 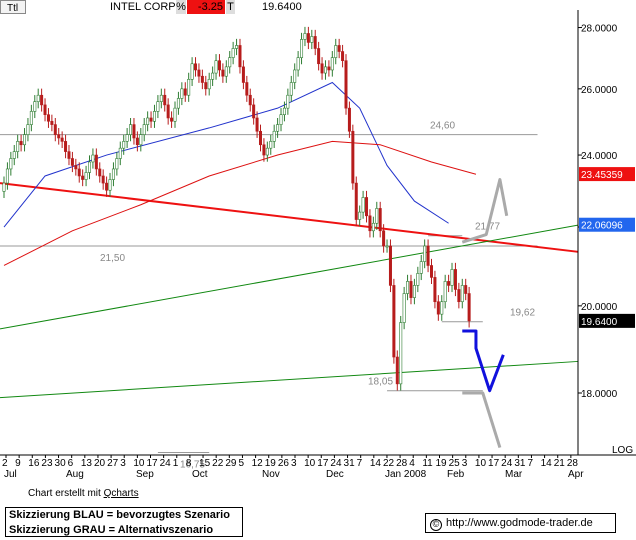 I want to click on x-day-label: 8, so click(x=189, y=463).